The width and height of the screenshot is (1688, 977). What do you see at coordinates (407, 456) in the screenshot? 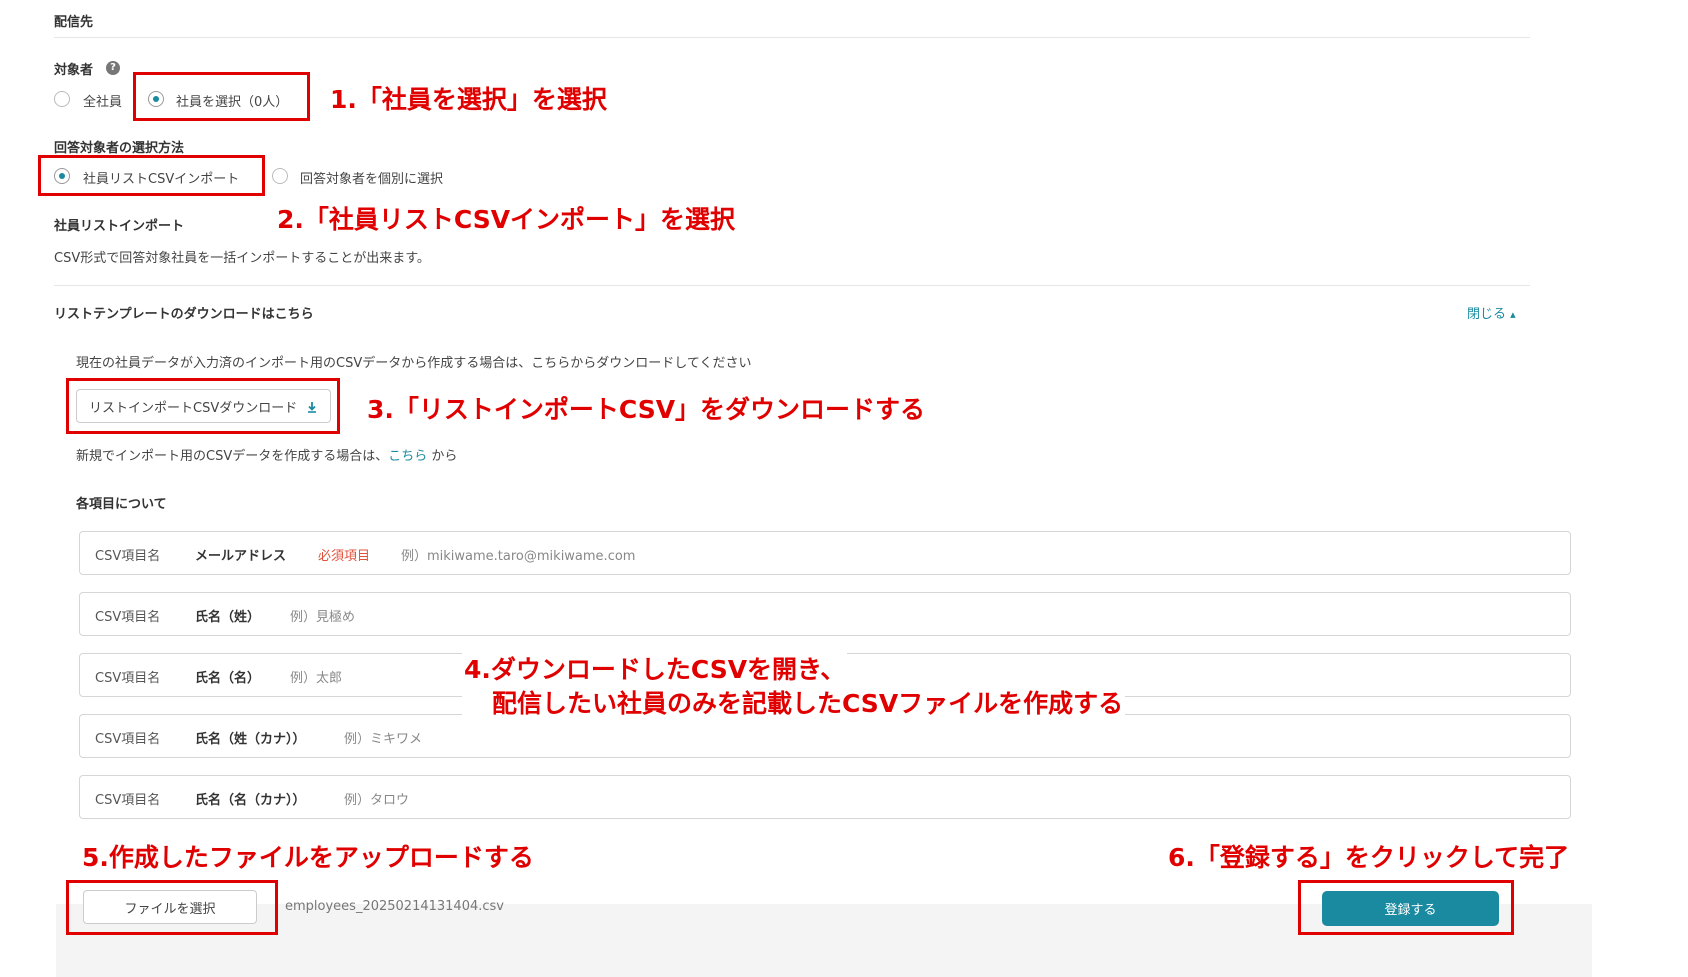
I see `here-link: こちら` at bounding box center [407, 456].